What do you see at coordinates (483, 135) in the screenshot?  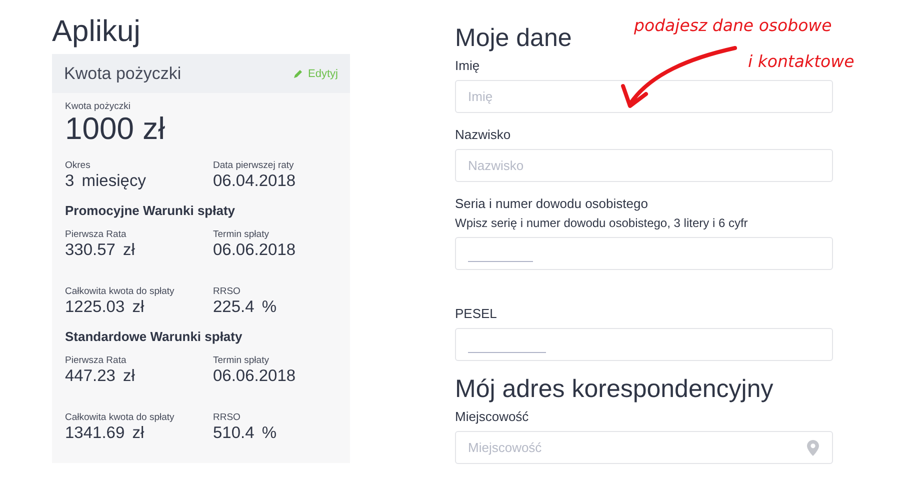 I see `field-label: Nazwisko` at bounding box center [483, 135].